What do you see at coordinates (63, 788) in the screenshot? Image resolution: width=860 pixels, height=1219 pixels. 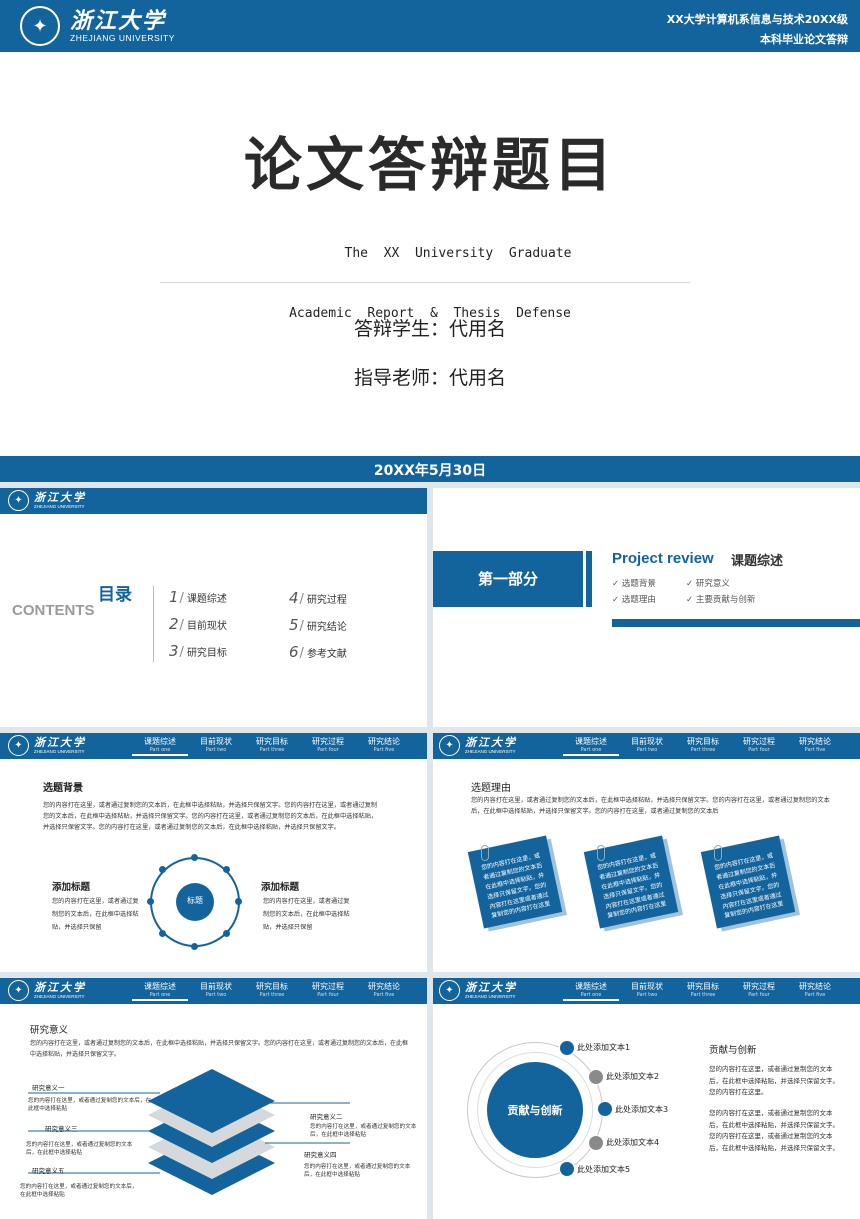 I see `bg-title: 选题背景` at bounding box center [63, 788].